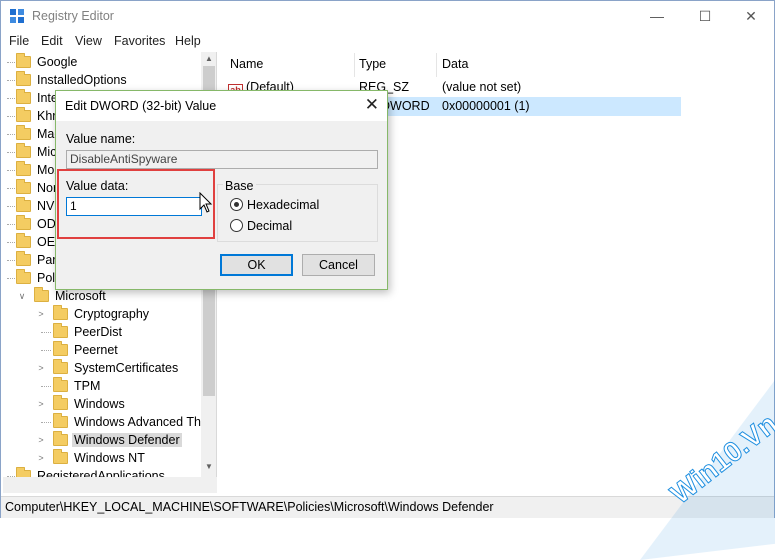 This screenshot has width=775, height=560. Describe the element at coordinates (188, 41) in the screenshot. I see `menu-help: Help` at that location.